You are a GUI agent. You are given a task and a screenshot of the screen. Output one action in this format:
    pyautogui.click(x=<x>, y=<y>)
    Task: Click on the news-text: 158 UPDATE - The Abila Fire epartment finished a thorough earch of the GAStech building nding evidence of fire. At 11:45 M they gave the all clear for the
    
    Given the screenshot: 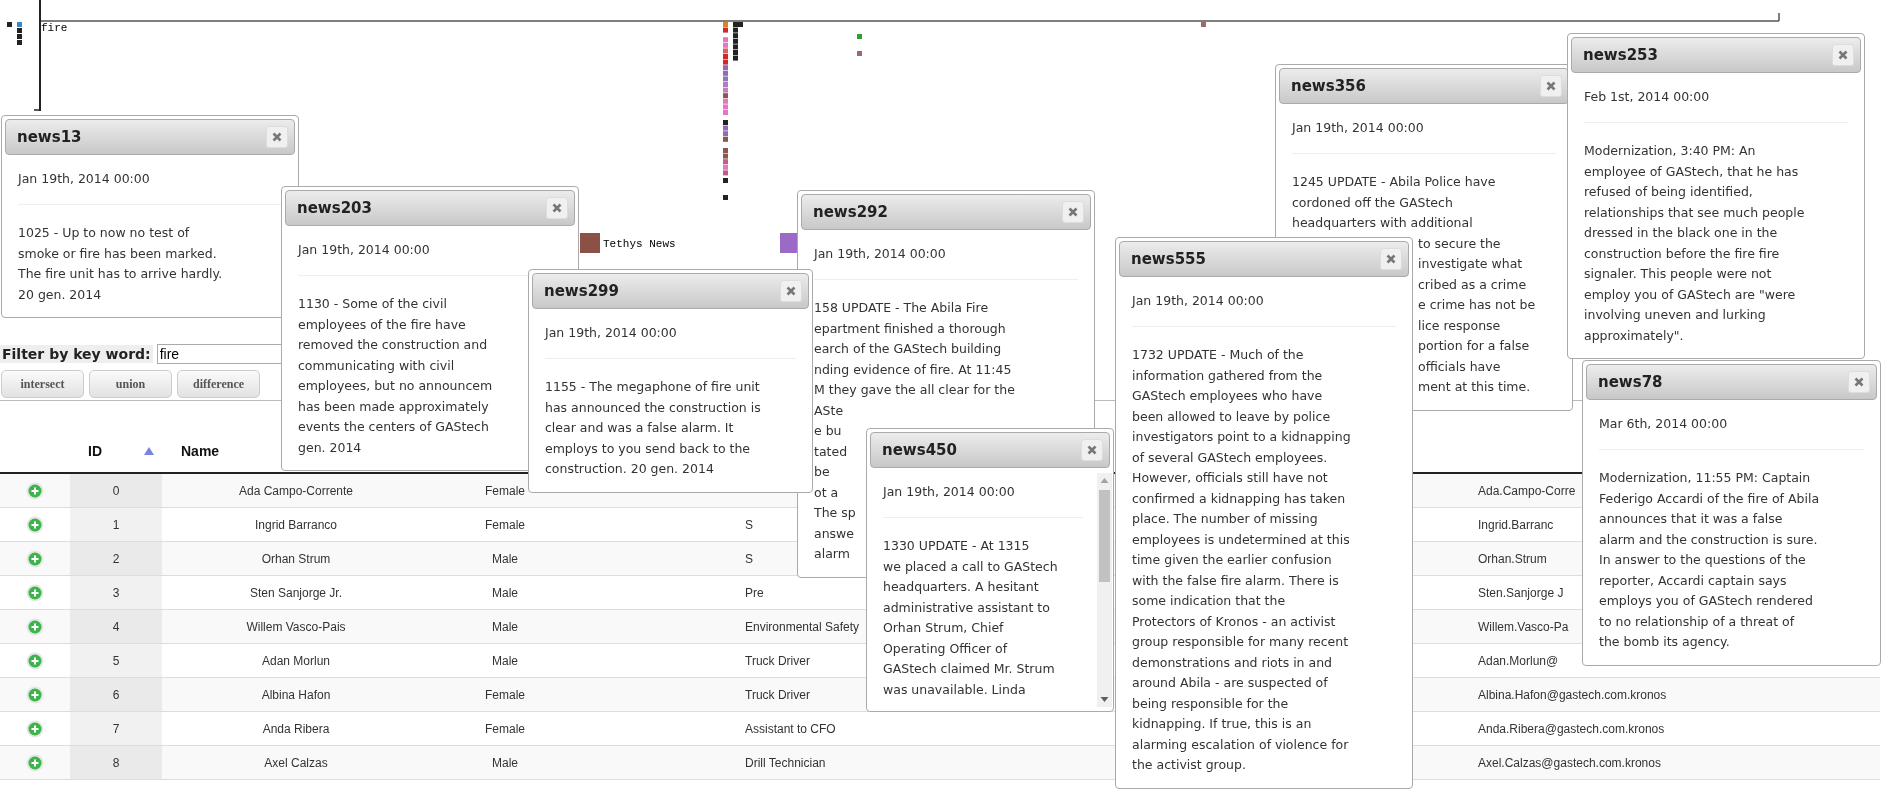 What is the action you would take?
    pyautogui.click(x=914, y=349)
    